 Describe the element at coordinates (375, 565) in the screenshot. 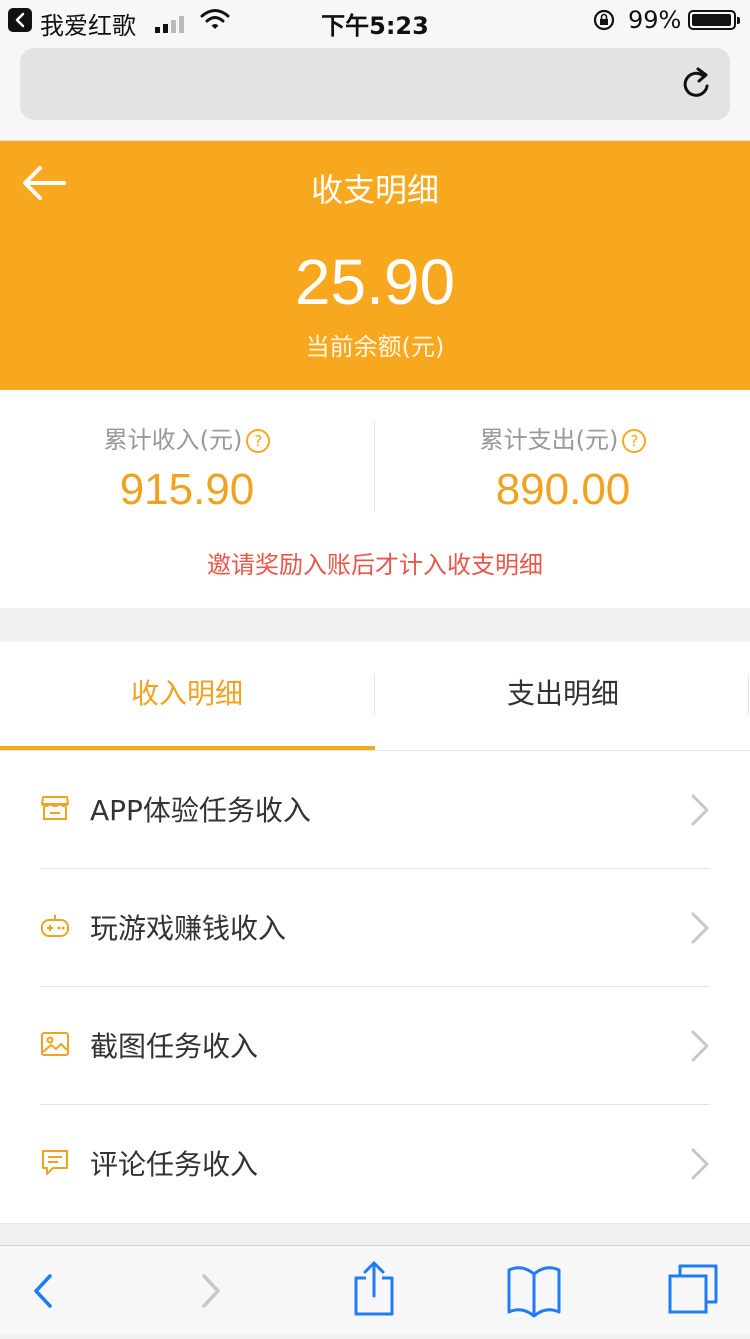

I see `notice-text: 邀请奖励入账后才计入收支明细` at that location.